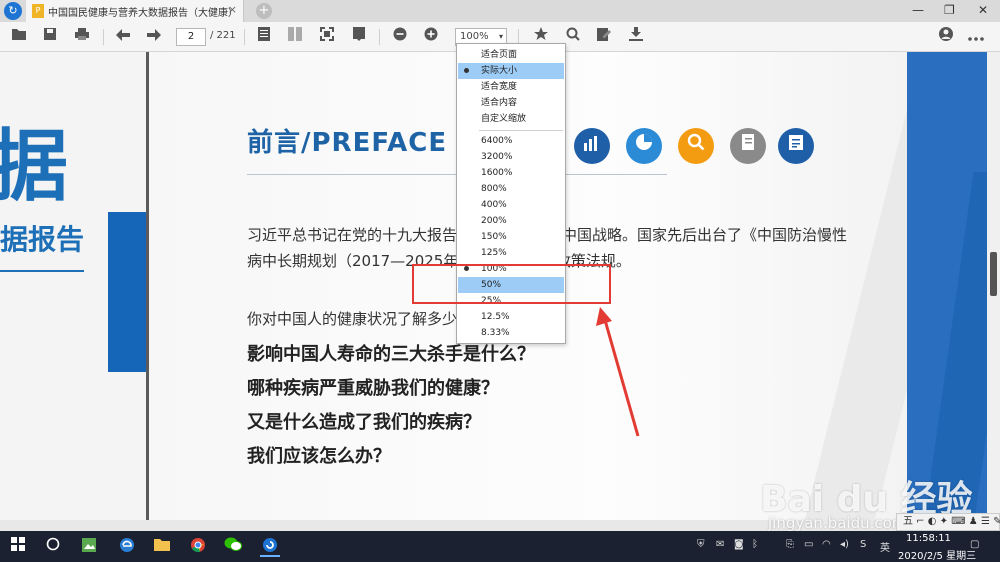 This screenshot has height=562, width=1000. Describe the element at coordinates (431, 37) in the screenshot. I see `zoom-in-icon` at that location.